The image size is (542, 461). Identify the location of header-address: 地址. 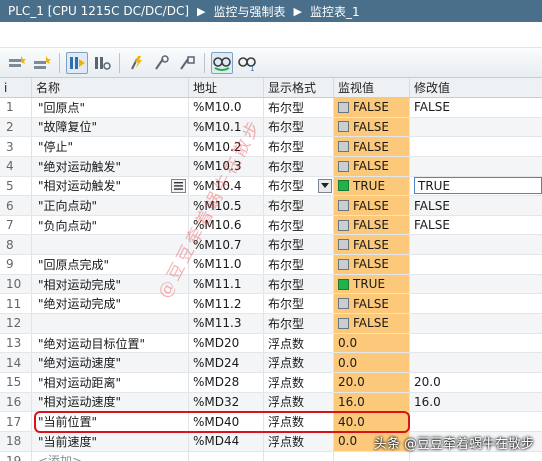
(226, 87).